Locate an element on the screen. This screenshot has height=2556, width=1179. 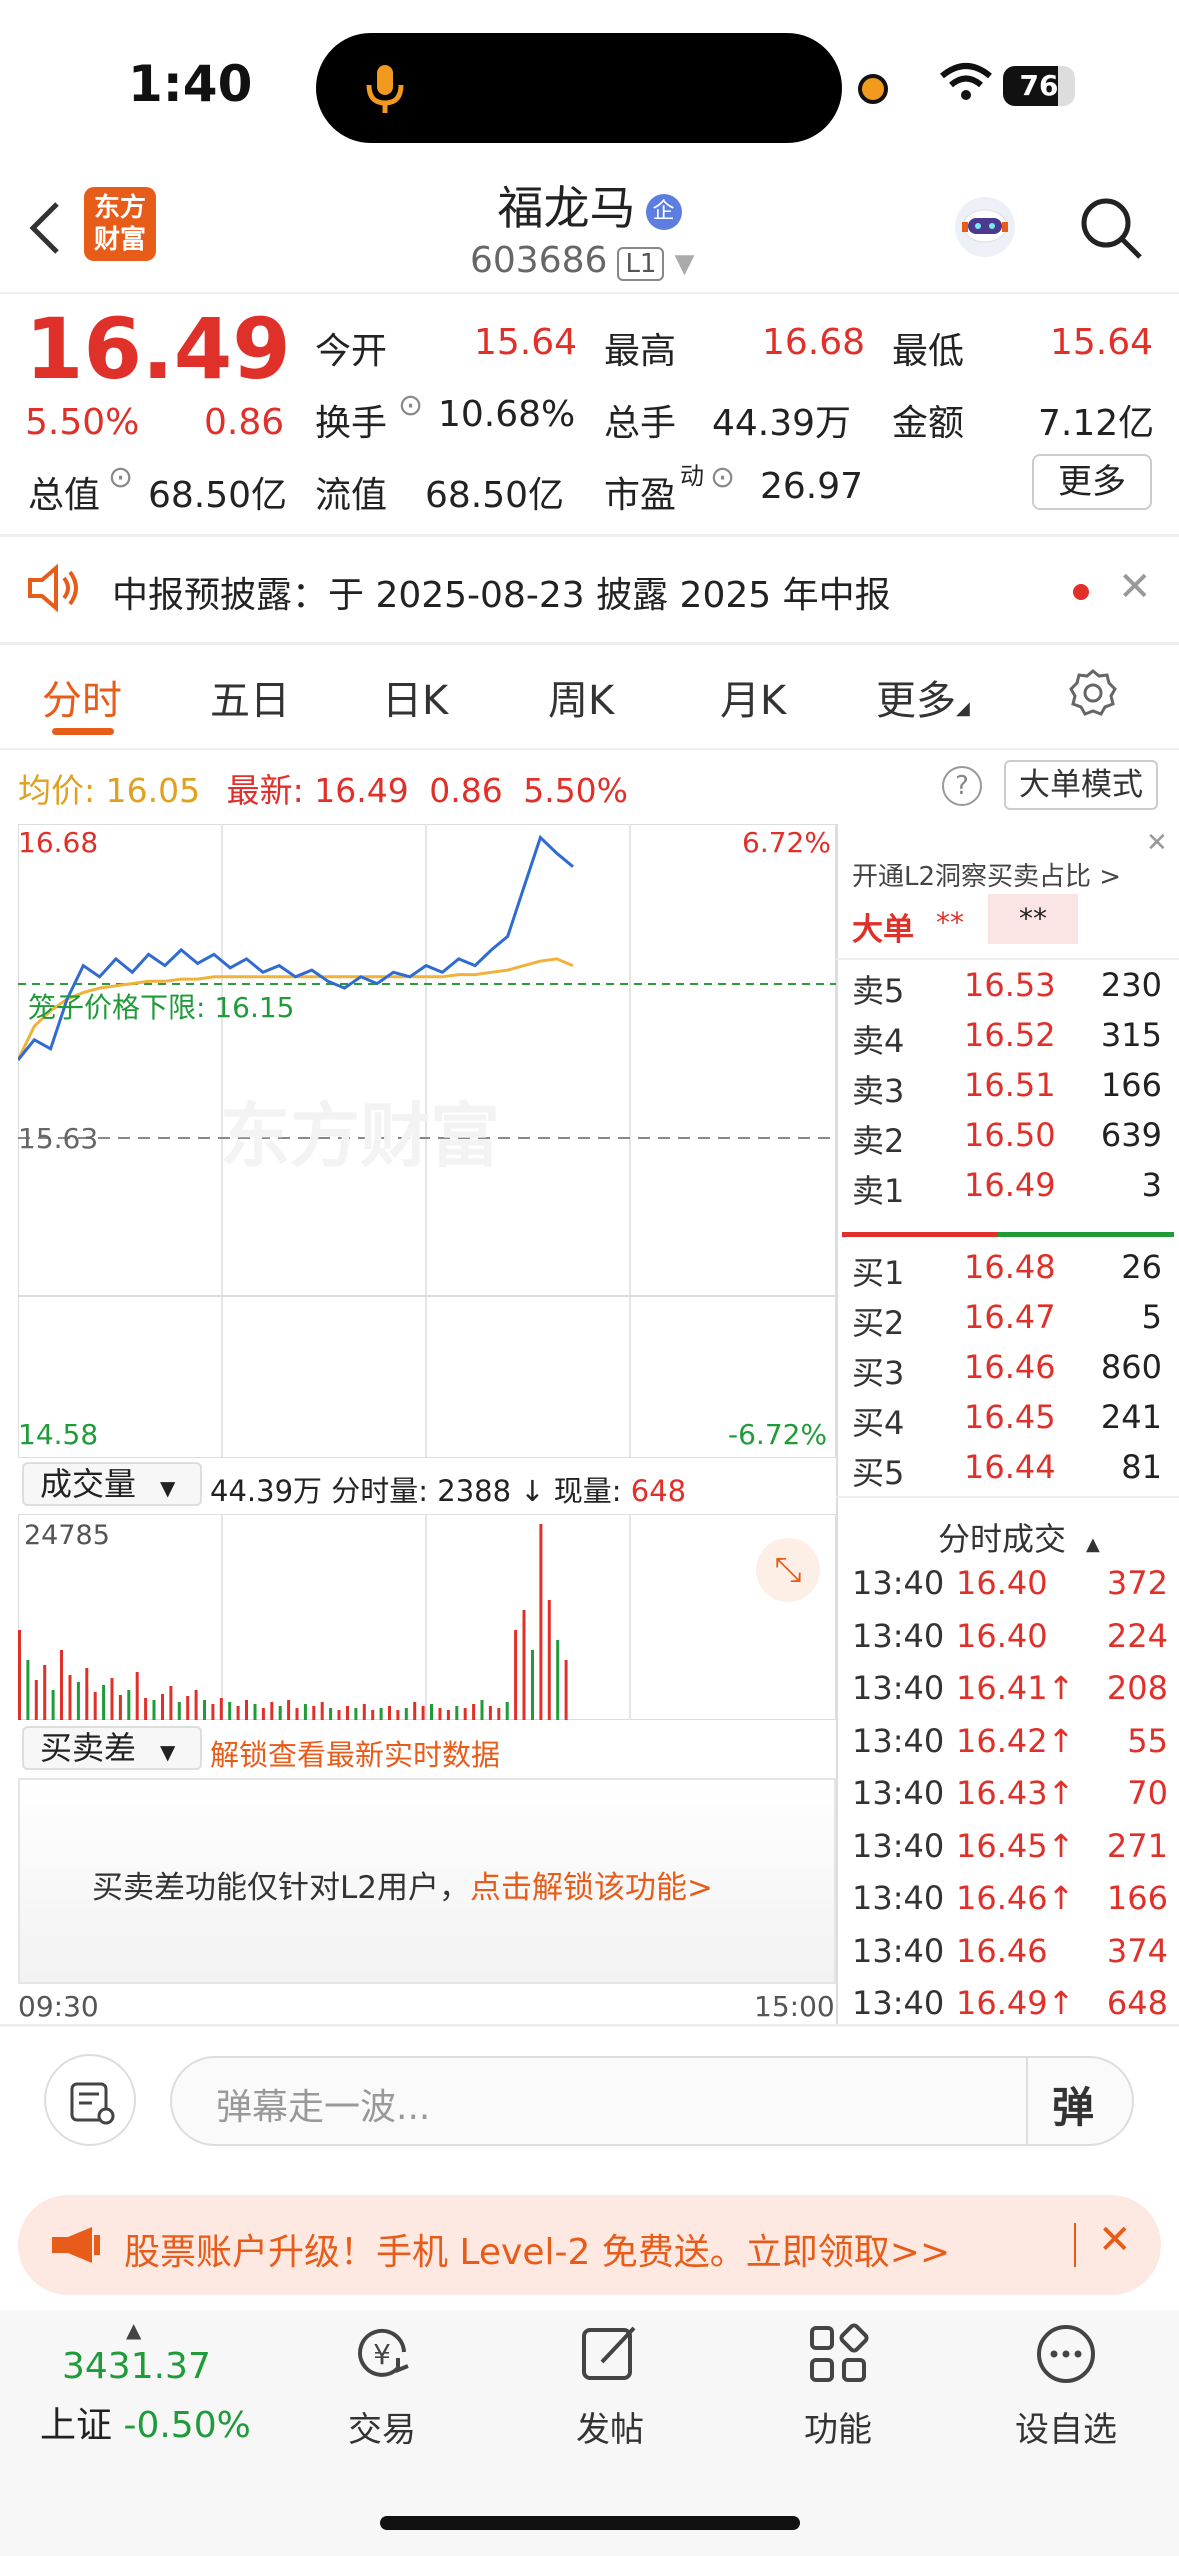
watchlist-more-icon is located at coordinates (1066, 2354).